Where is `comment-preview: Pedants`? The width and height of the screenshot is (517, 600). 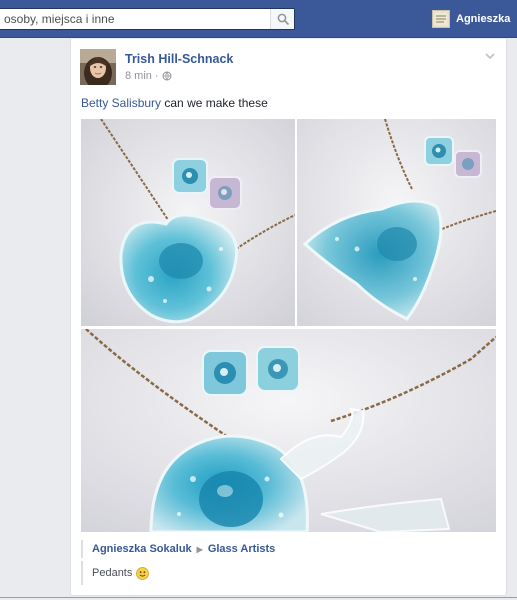
comment-preview: Pedants is located at coordinates (115, 573).